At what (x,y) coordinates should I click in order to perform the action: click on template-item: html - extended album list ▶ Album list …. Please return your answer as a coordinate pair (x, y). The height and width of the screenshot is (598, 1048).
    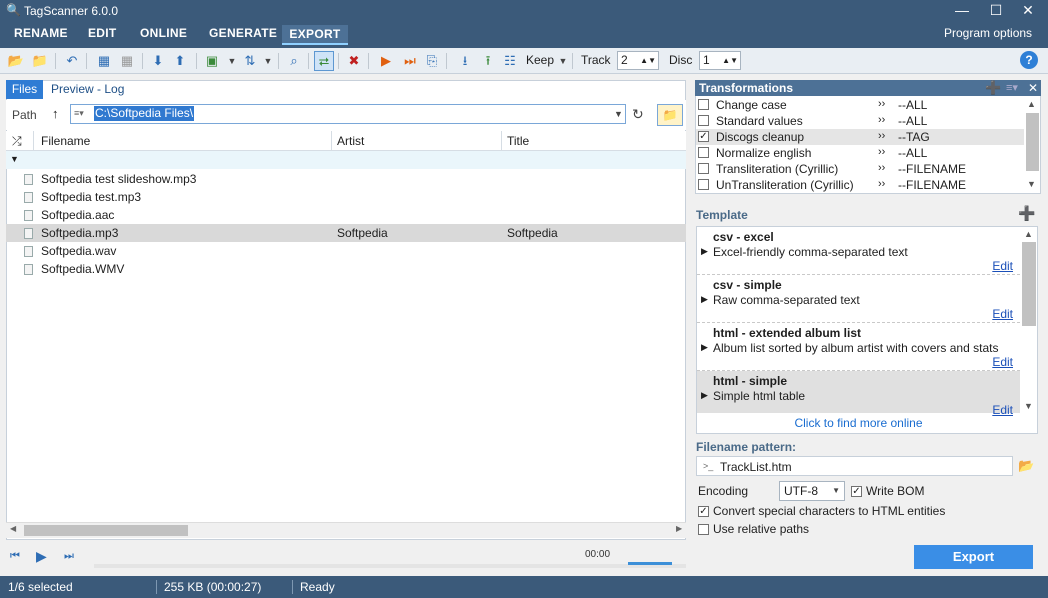
    Looking at the image, I should click on (858, 347).